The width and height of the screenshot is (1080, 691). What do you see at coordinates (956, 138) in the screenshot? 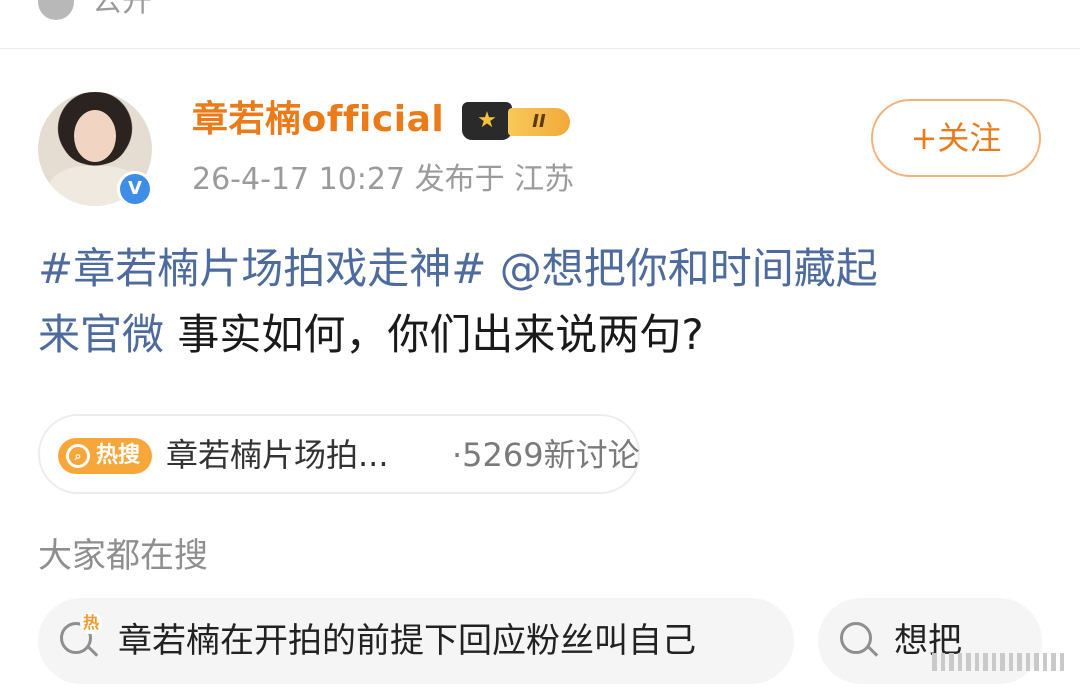
I see `follow-button: +关注` at bounding box center [956, 138].